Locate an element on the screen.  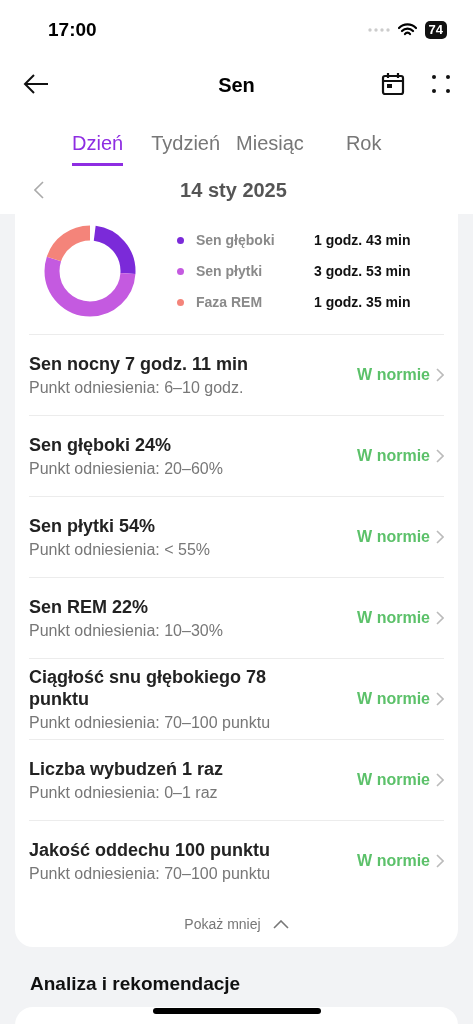
chevron-up-icon is located at coordinates (280, 924).